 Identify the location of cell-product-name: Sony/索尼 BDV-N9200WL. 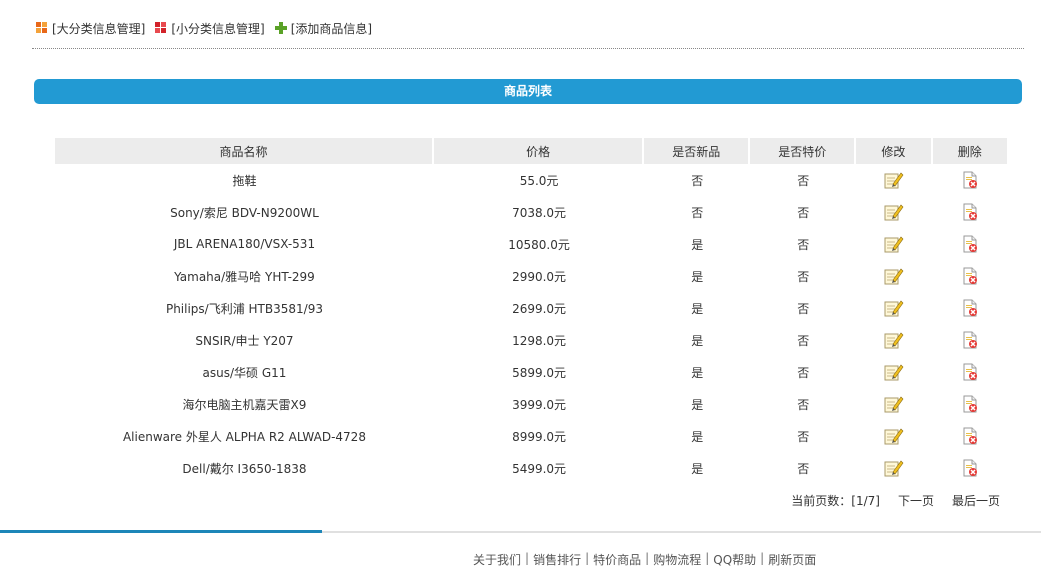
(244, 212).